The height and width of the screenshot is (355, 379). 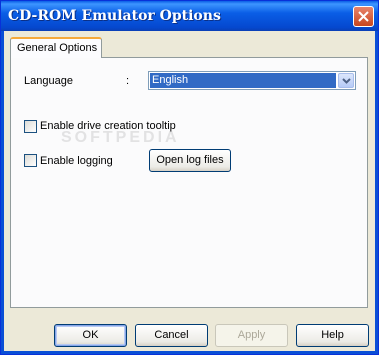 What do you see at coordinates (114, 16) in the screenshot?
I see `window-title: CD-ROM Emulator Options` at bounding box center [114, 16].